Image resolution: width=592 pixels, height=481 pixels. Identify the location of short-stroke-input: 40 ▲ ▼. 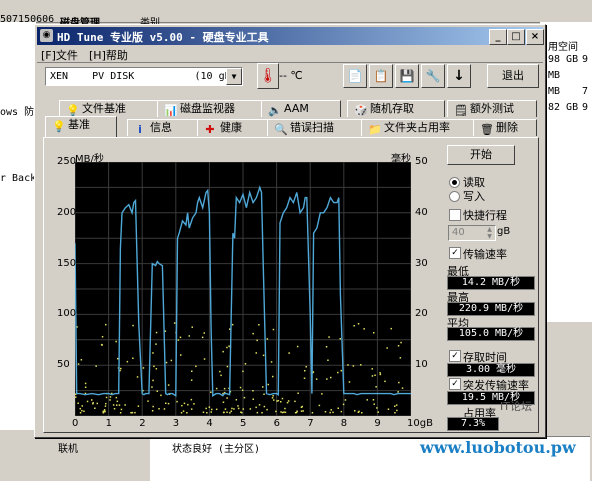
(472, 233).